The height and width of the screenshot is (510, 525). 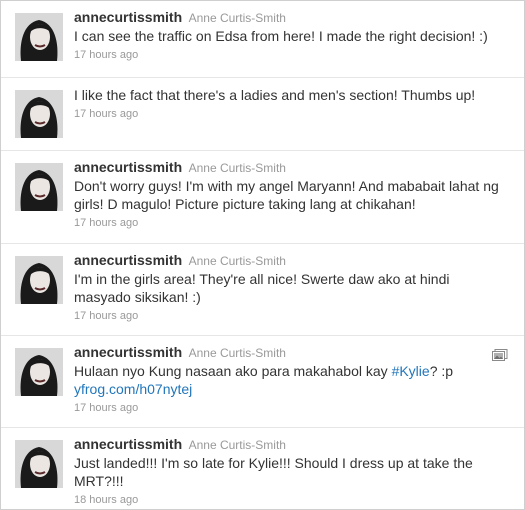 I want to click on tweet-text-part: ? :p, so click(x=441, y=371).